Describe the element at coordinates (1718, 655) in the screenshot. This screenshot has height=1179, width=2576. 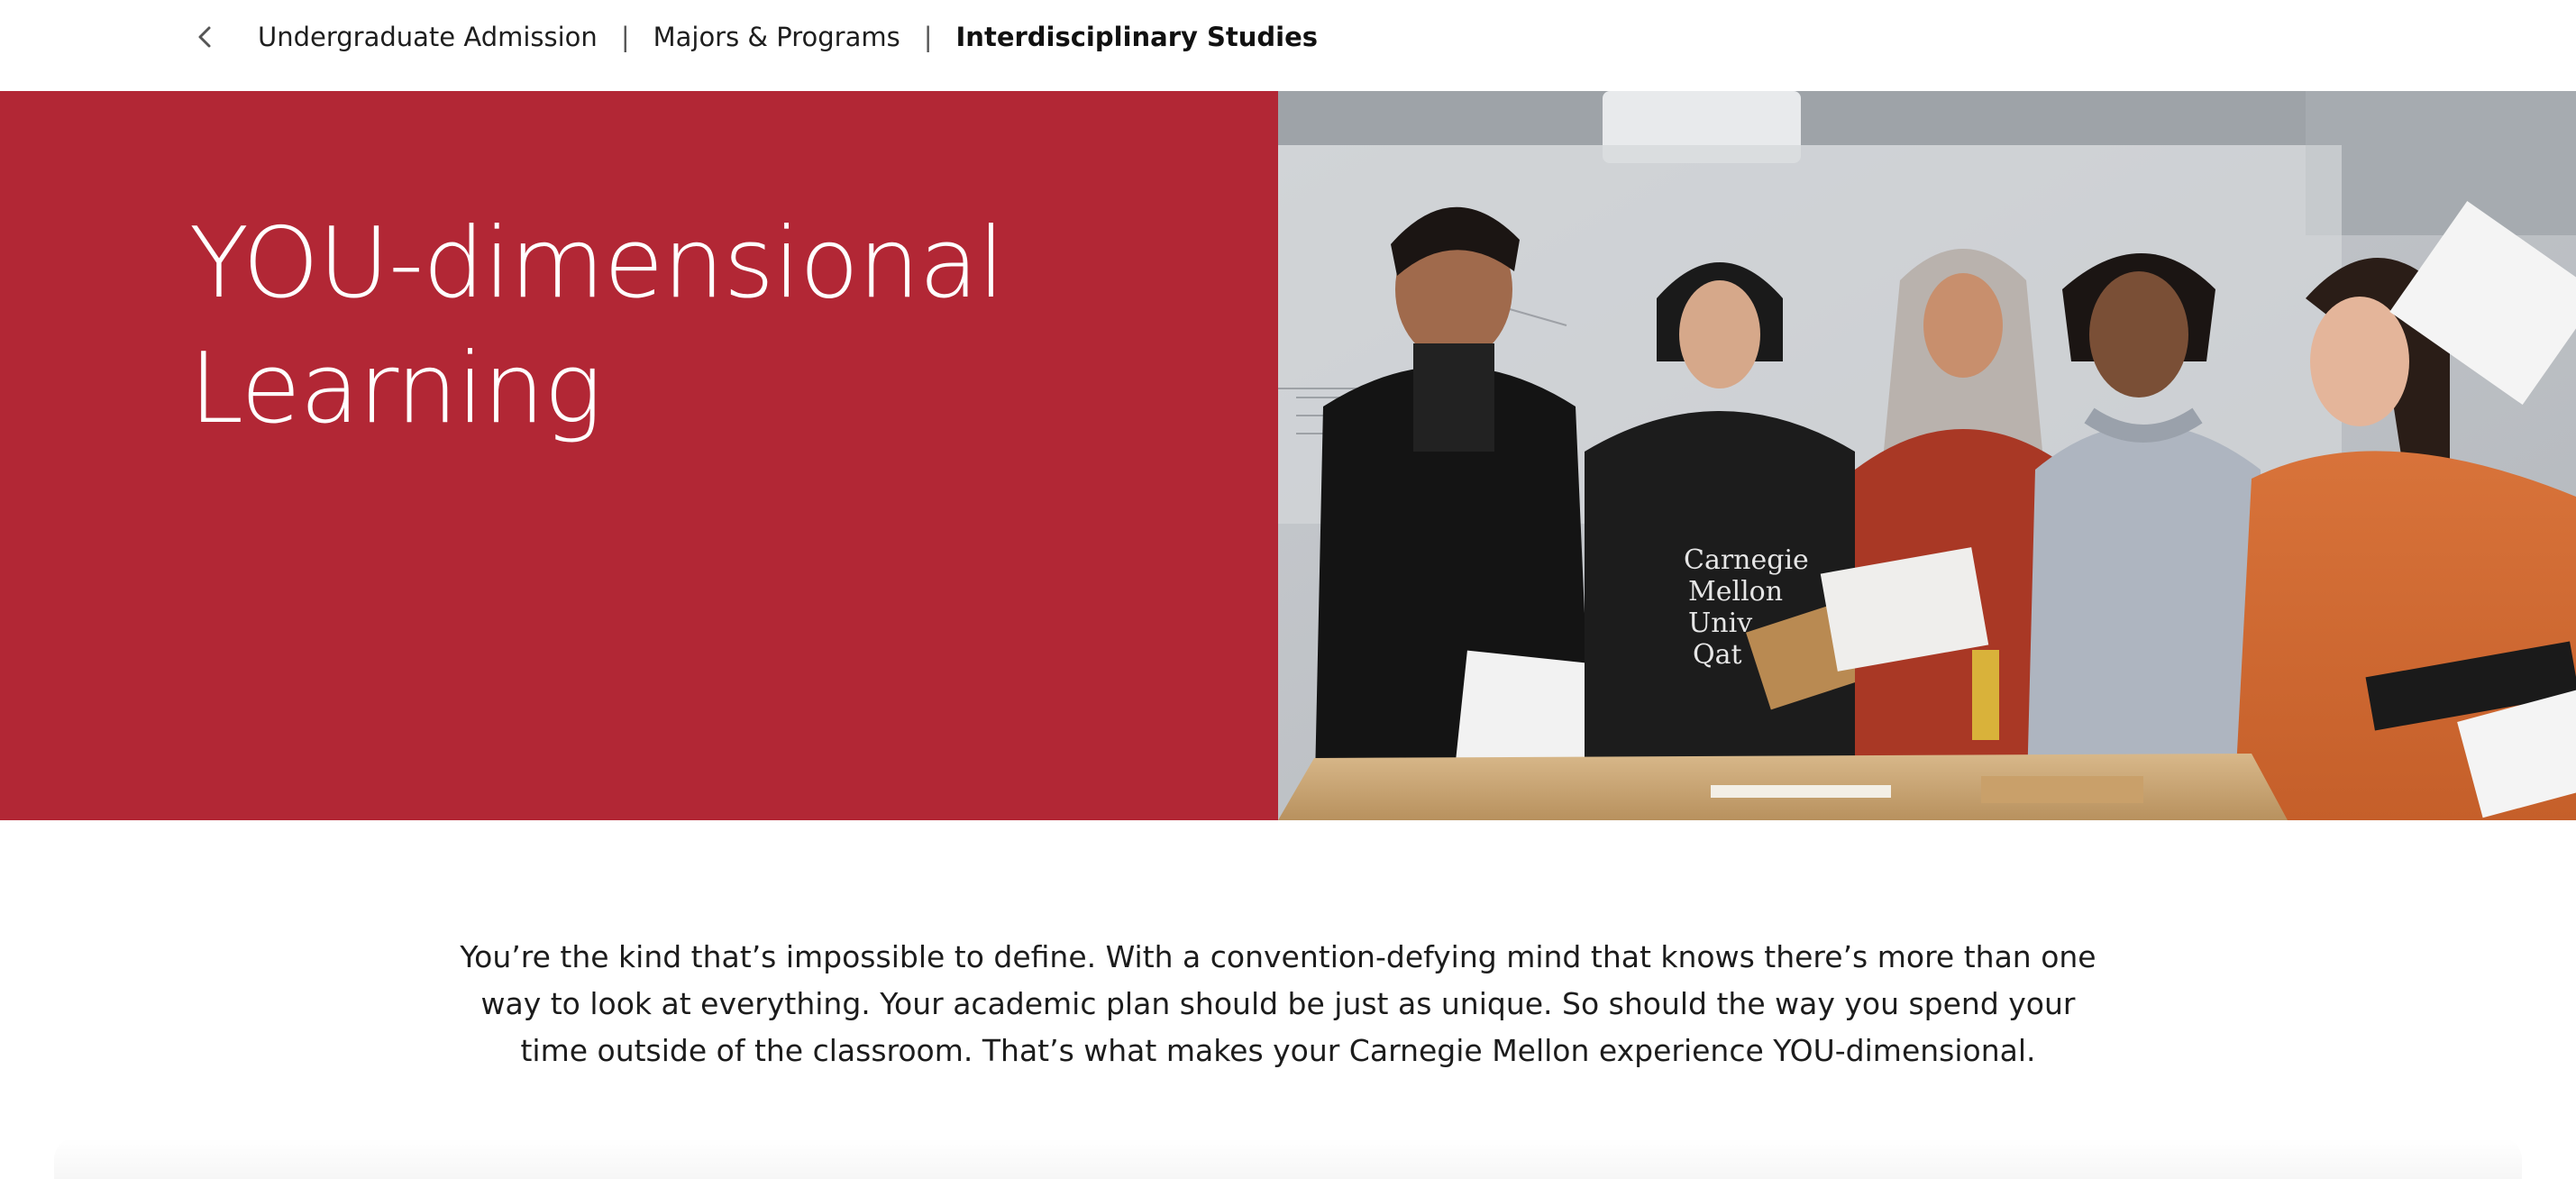
I see `svg-text: Qat` at that location.